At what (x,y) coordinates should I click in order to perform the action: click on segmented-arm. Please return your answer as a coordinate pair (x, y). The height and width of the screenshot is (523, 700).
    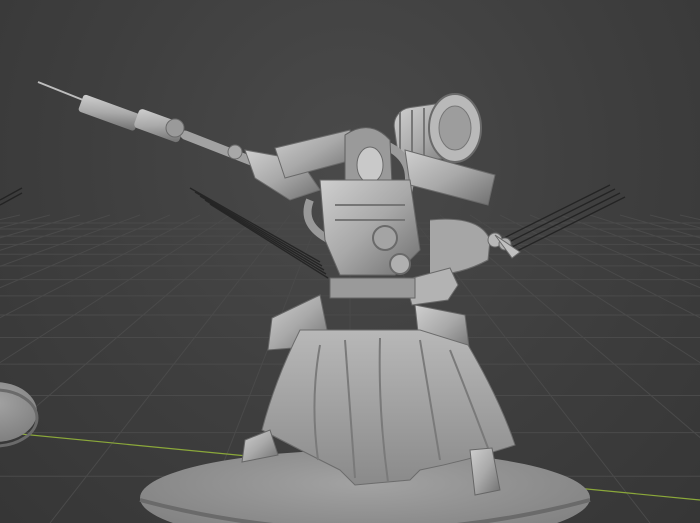
    Looking at the image, I should click on (475, 247).